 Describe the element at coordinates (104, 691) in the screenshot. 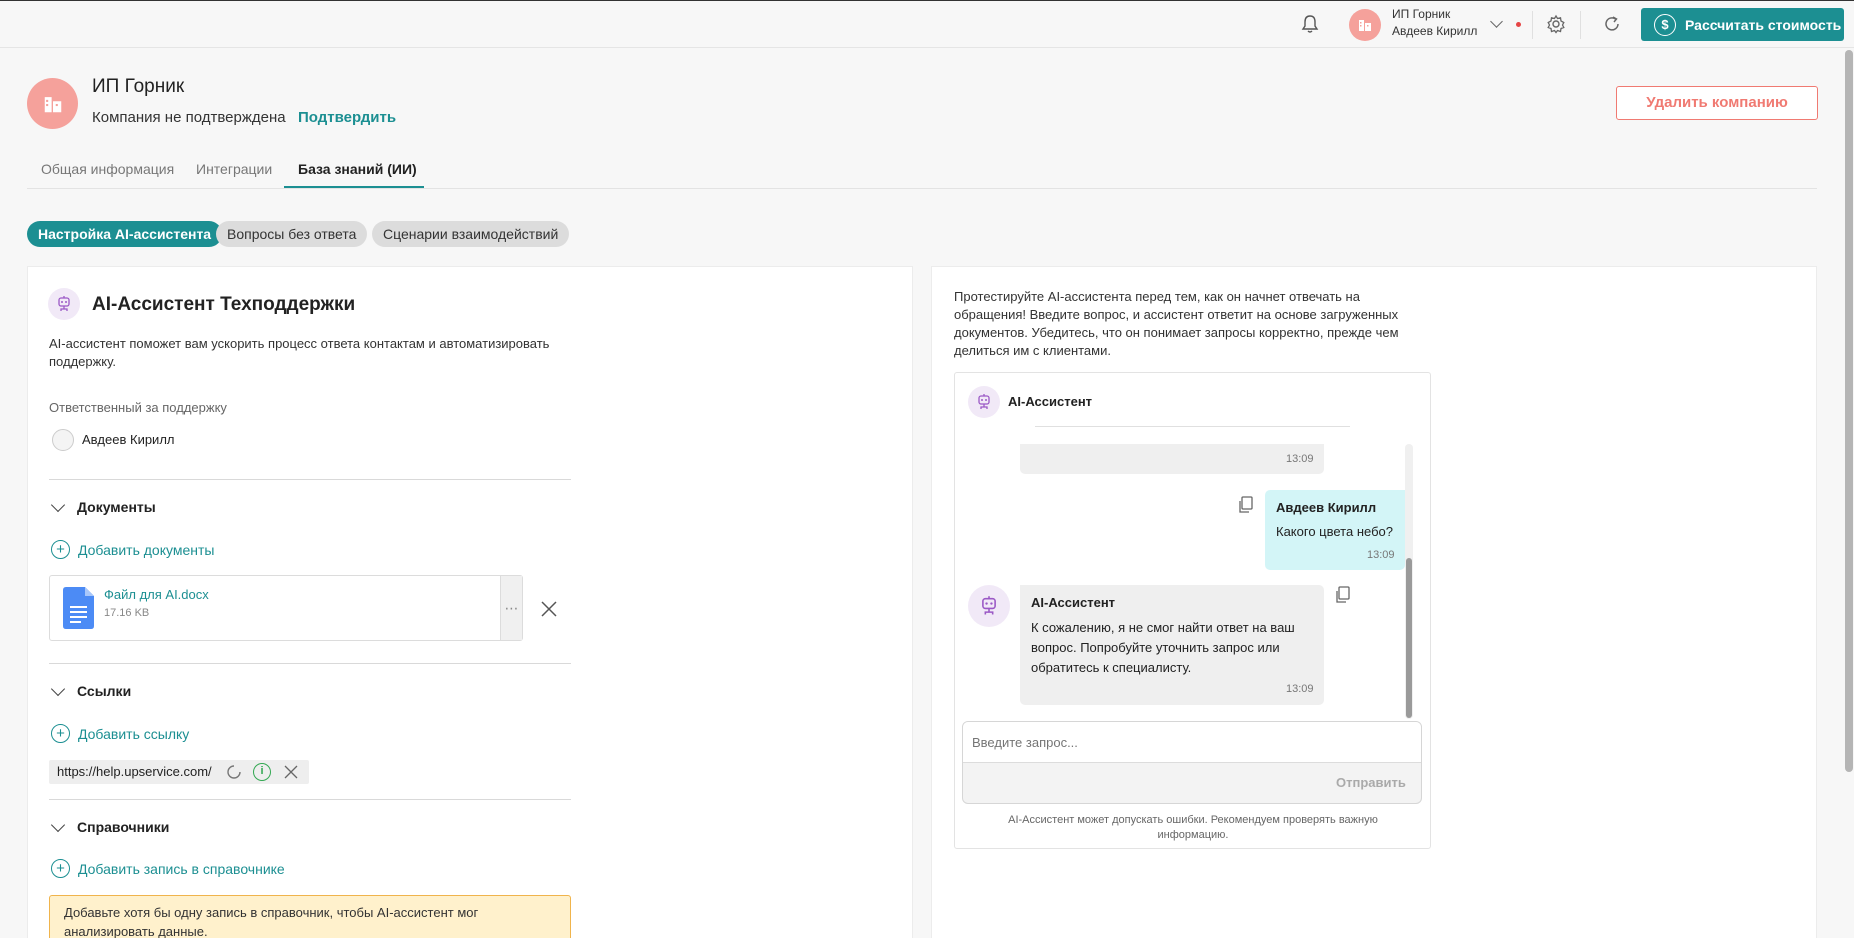

I see `links-title: Ссылки` at that location.